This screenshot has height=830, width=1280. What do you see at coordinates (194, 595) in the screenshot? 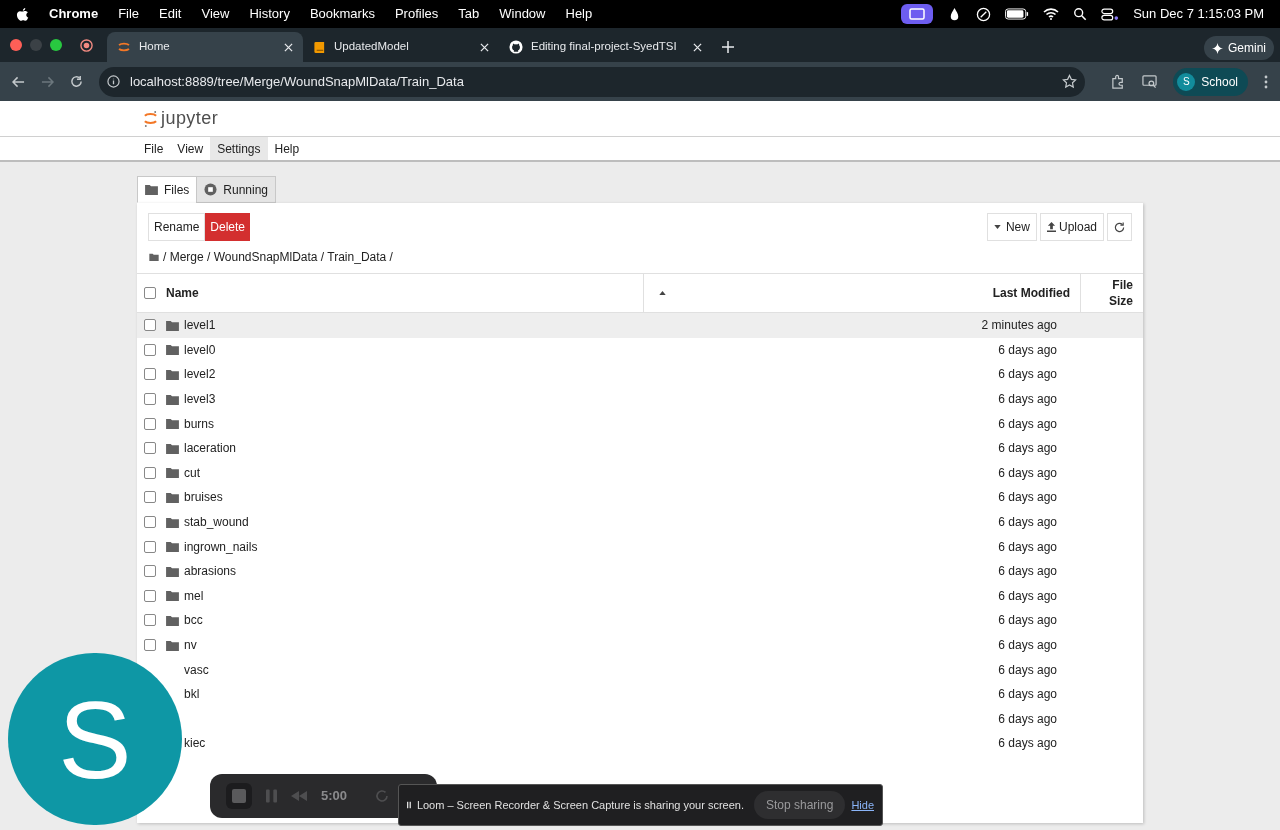
I see `folder-name: mel` at bounding box center [194, 595].